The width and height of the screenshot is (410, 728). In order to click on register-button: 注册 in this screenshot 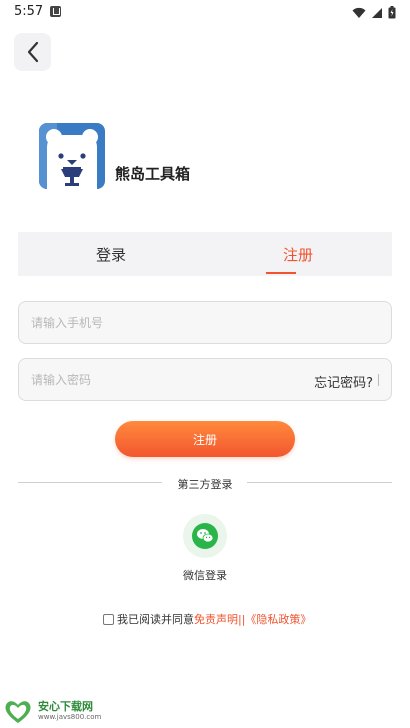, I will do `click(205, 439)`.